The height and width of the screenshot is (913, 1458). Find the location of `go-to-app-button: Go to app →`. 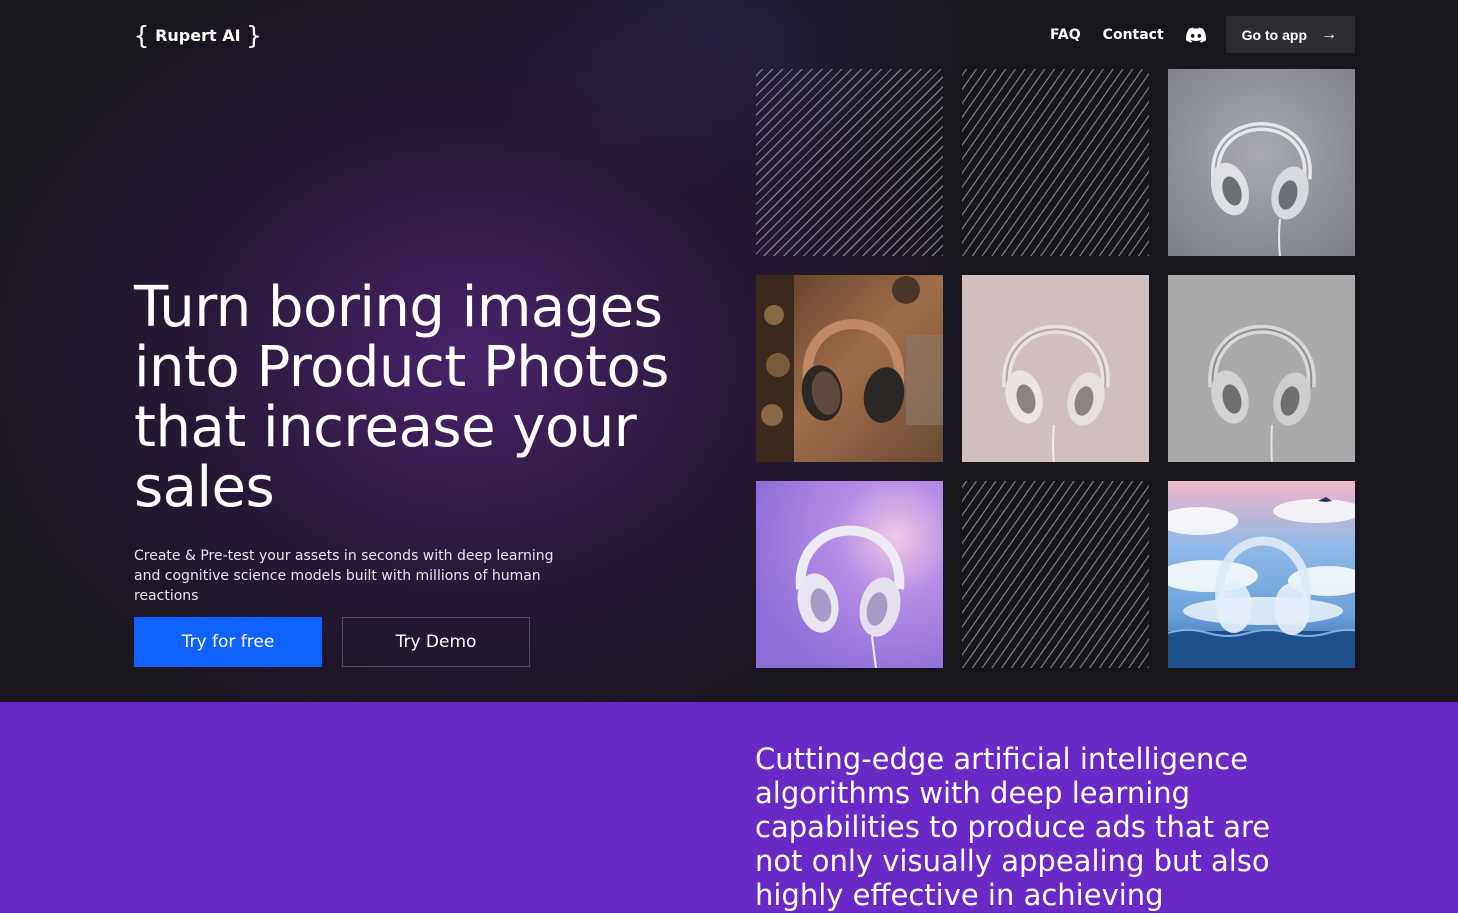

go-to-app-button: Go to app → is located at coordinates (1290, 34).